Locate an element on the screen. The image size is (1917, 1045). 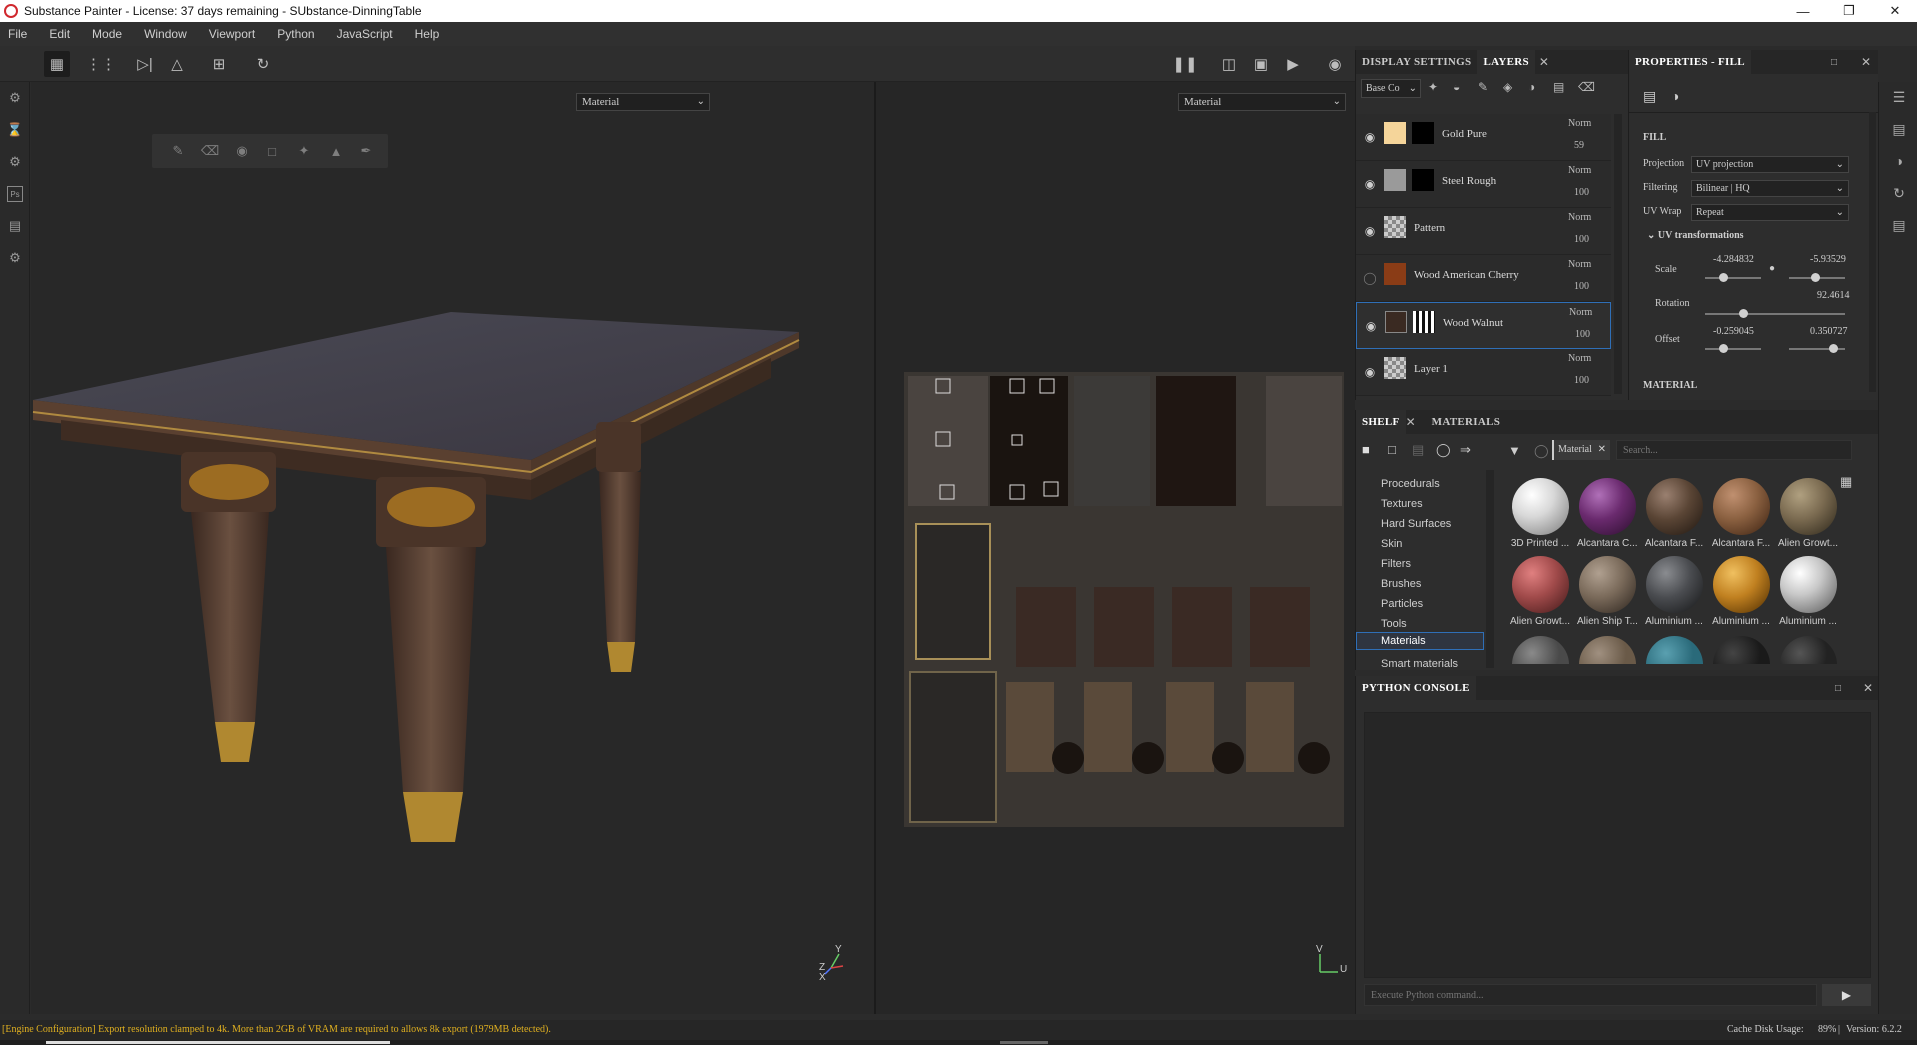
channel-select: Base Co ⌄ is located at coordinates (1391, 88).